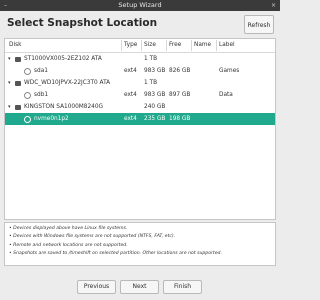  I want to click on column-header-type: Type, so click(130, 45).